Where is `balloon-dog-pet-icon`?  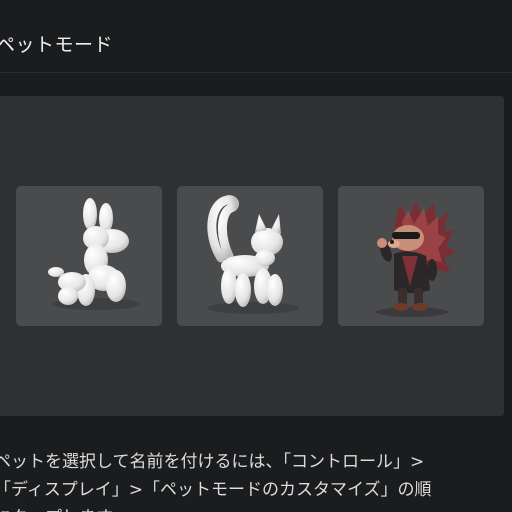
balloon-dog-pet-icon is located at coordinates (94, 254).